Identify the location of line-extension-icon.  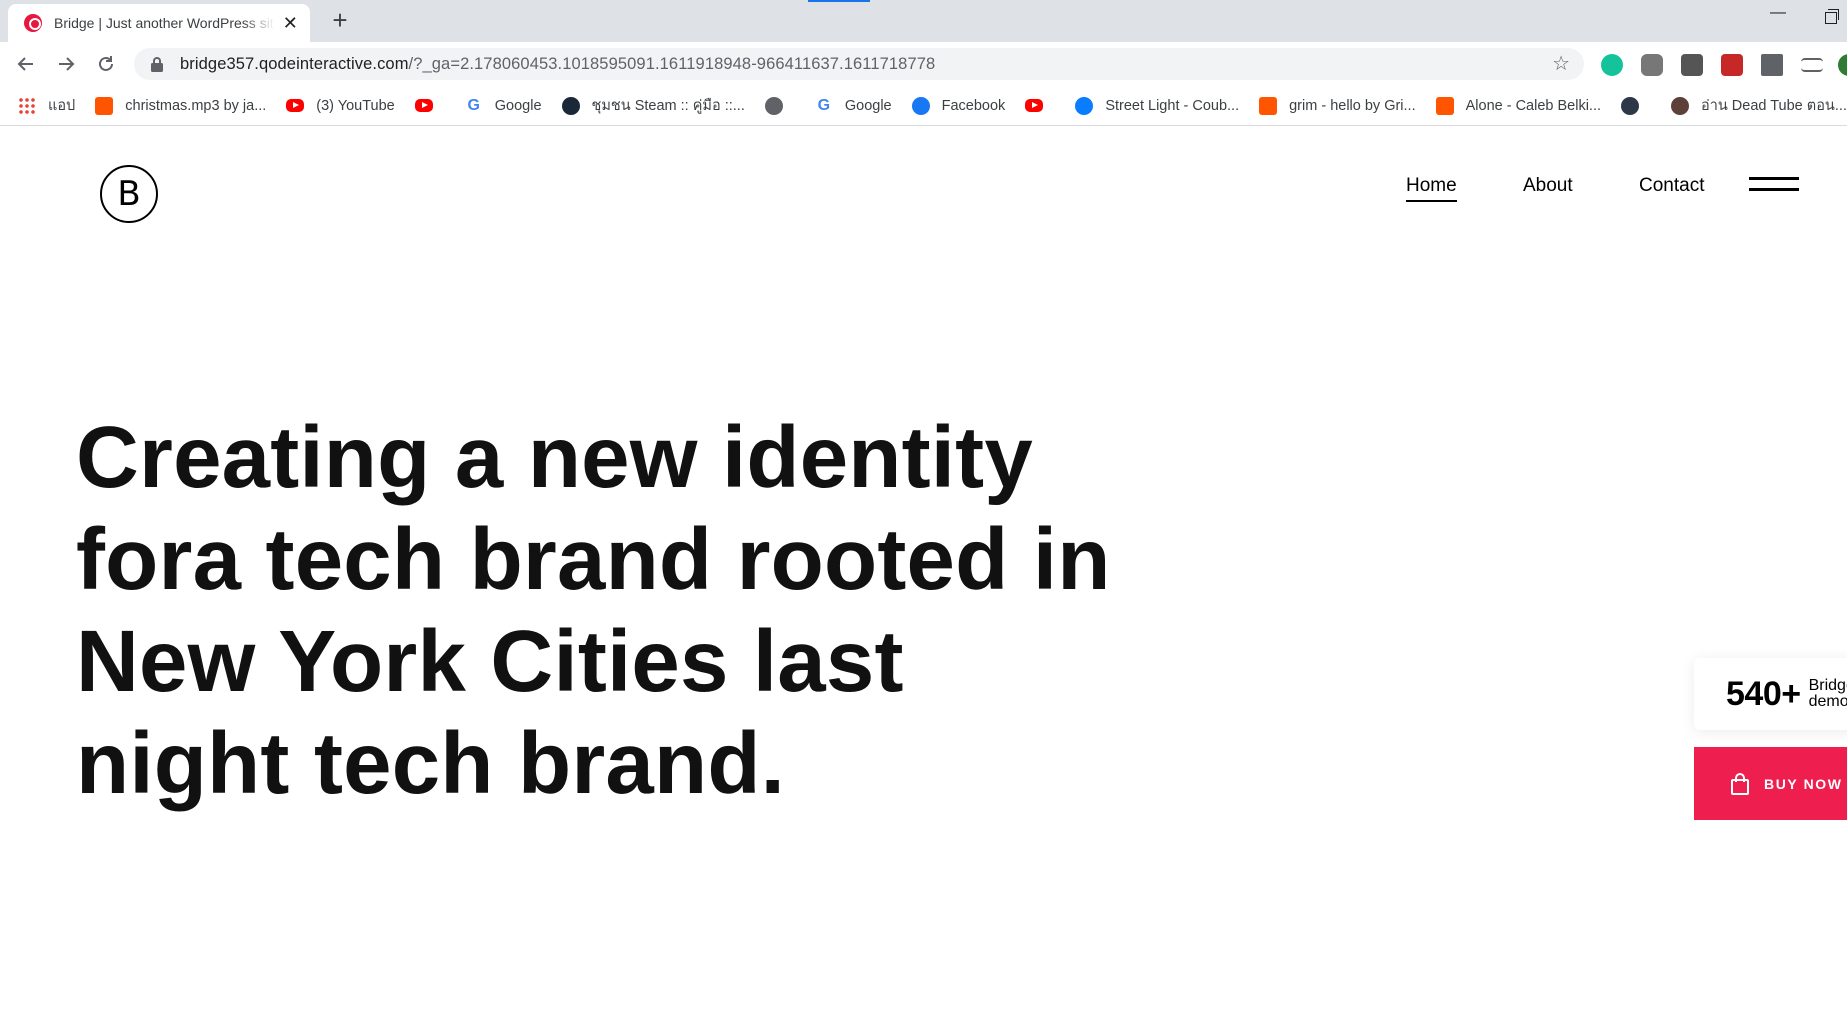
(1652, 65).